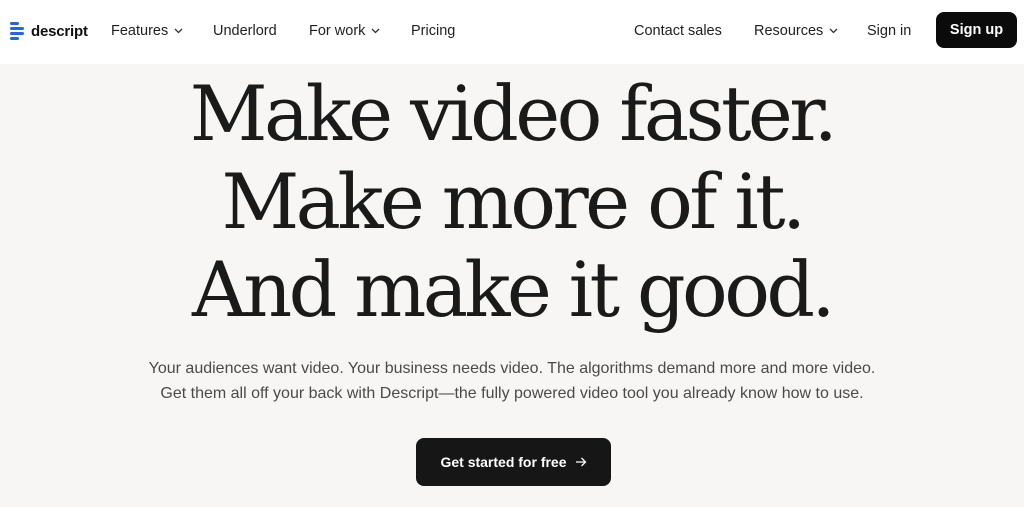  I want to click on nav-features-menu: Features, so click(147, 31).